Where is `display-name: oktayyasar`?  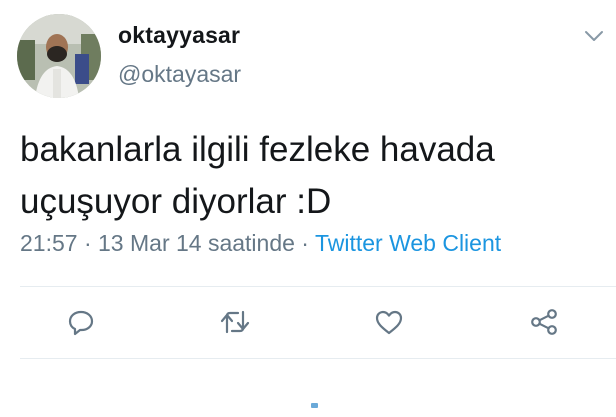
display-name: oktayyasar is located at coordinates (179, 35).